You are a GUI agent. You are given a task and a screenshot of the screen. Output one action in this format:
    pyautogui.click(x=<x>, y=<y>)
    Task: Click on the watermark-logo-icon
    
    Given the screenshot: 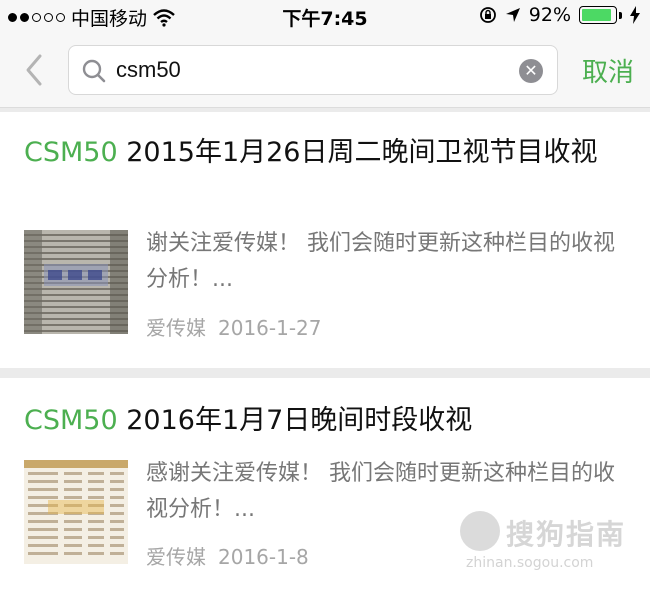 What is the action you would take?
    pyautogui.click(x=480, y=531)
    